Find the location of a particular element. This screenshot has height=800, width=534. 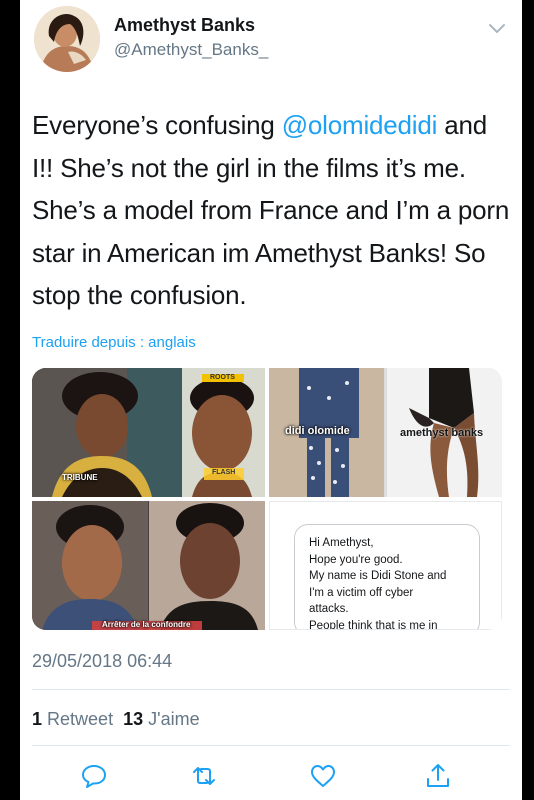

like-count: 13 is located at coordinates (133, 719).